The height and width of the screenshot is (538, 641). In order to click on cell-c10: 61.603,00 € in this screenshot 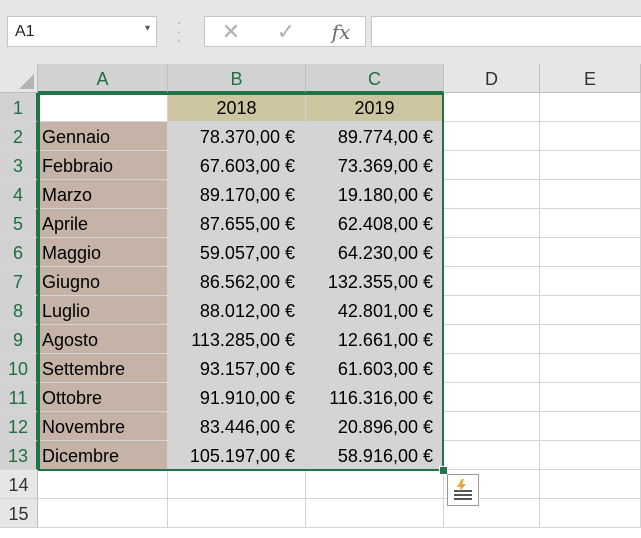, I will do `click(375, 368)`.